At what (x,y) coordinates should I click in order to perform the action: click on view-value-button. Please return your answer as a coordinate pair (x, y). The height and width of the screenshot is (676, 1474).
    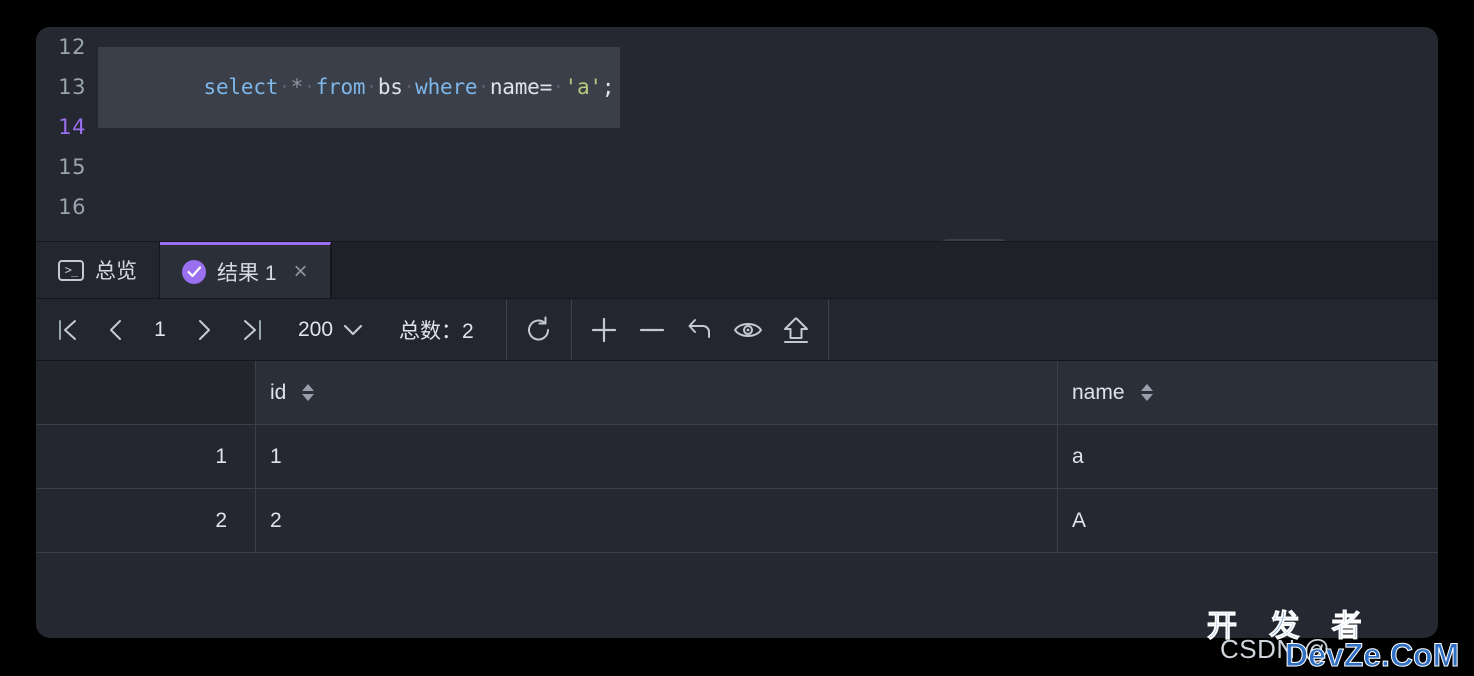
    Looking at the image, I should click on (748, 330).